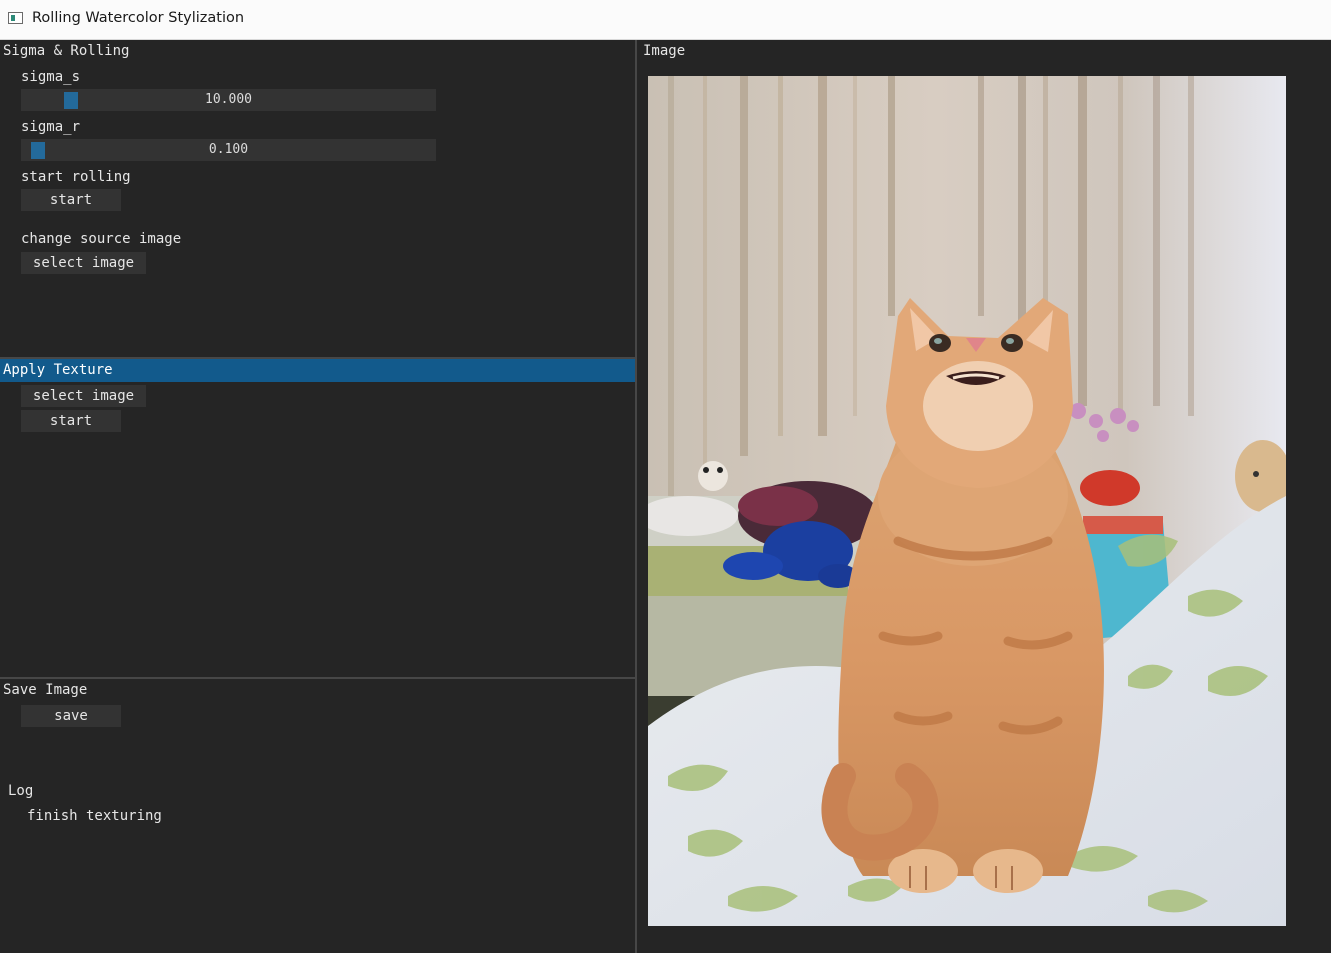 This screenshot has height=953, width=1331. I want to click on sigma-r-label: sigma_r, so click(51, 127).